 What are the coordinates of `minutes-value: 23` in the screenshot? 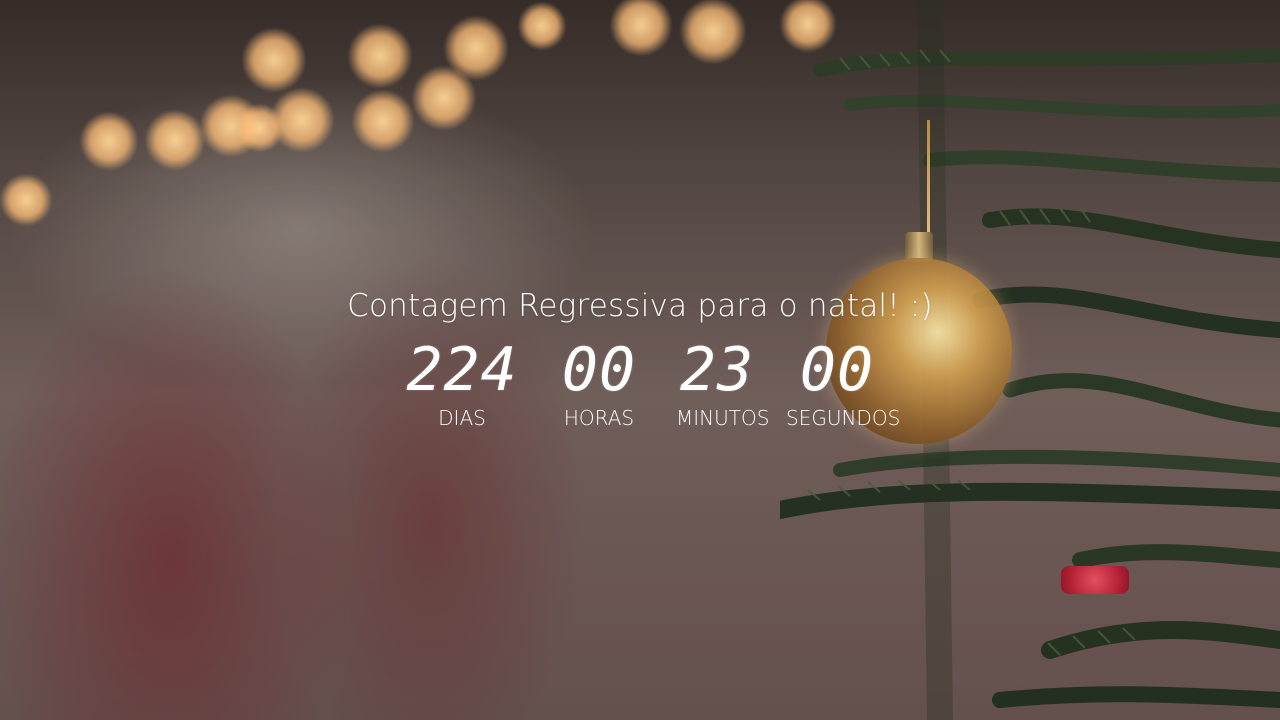 It's located at (717, 370).